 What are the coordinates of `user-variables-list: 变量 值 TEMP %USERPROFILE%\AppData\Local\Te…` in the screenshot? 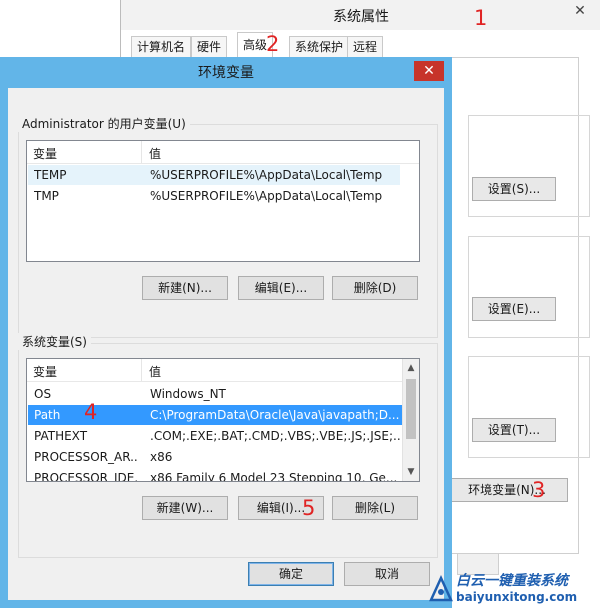 It's located at (223, 201).